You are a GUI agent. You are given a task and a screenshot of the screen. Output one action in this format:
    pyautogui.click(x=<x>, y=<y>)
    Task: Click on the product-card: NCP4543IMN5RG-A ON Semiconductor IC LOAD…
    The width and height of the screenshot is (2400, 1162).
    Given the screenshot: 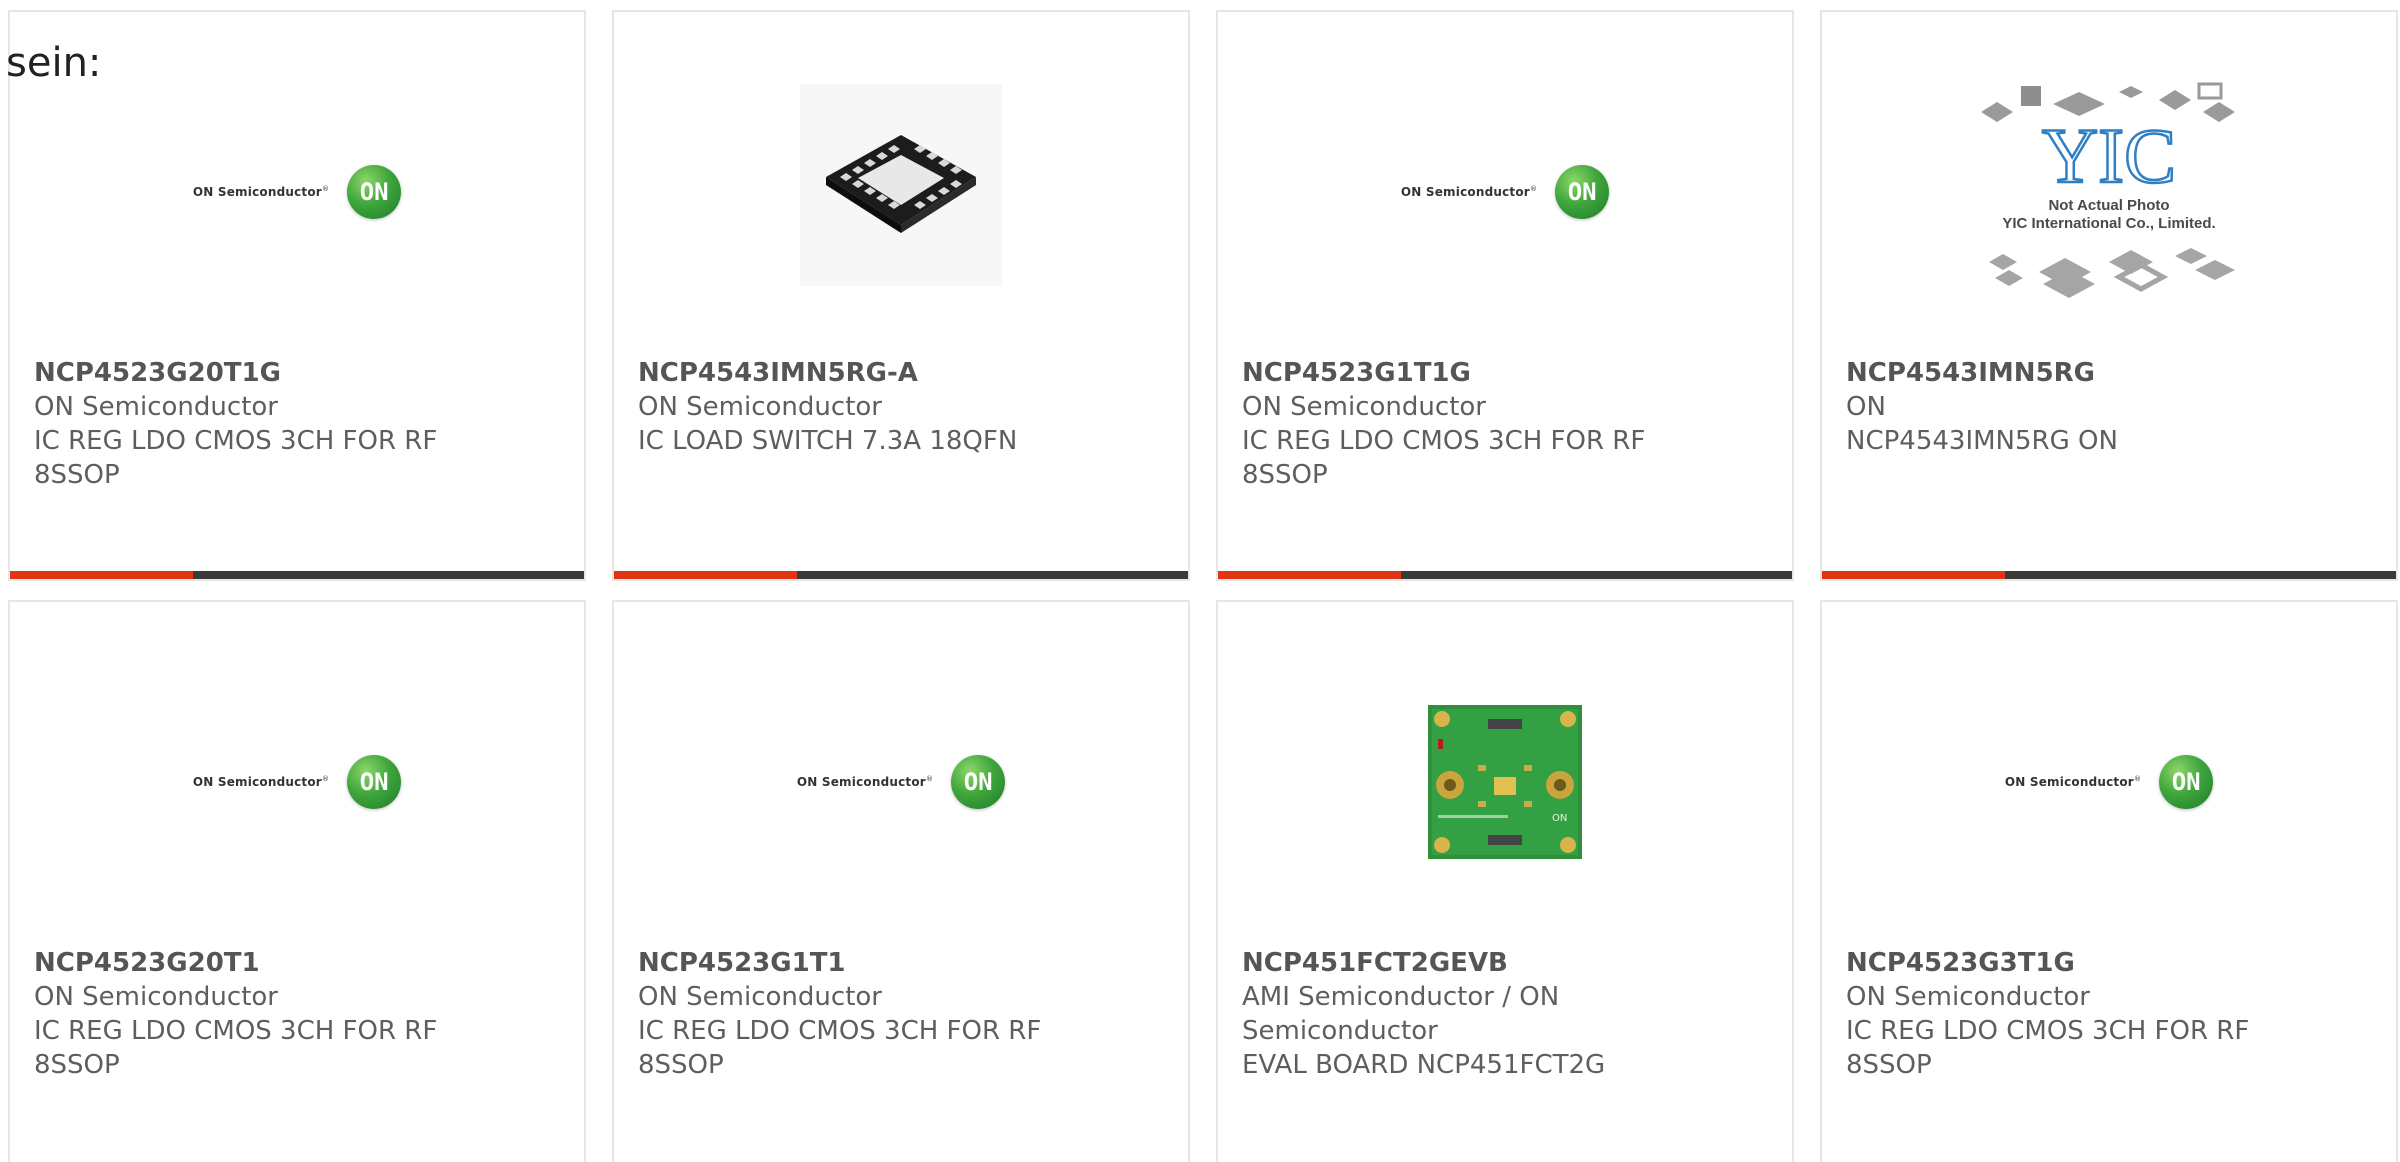 What is the action you would take?
    pyautogui.click(x=901, y=295)
    